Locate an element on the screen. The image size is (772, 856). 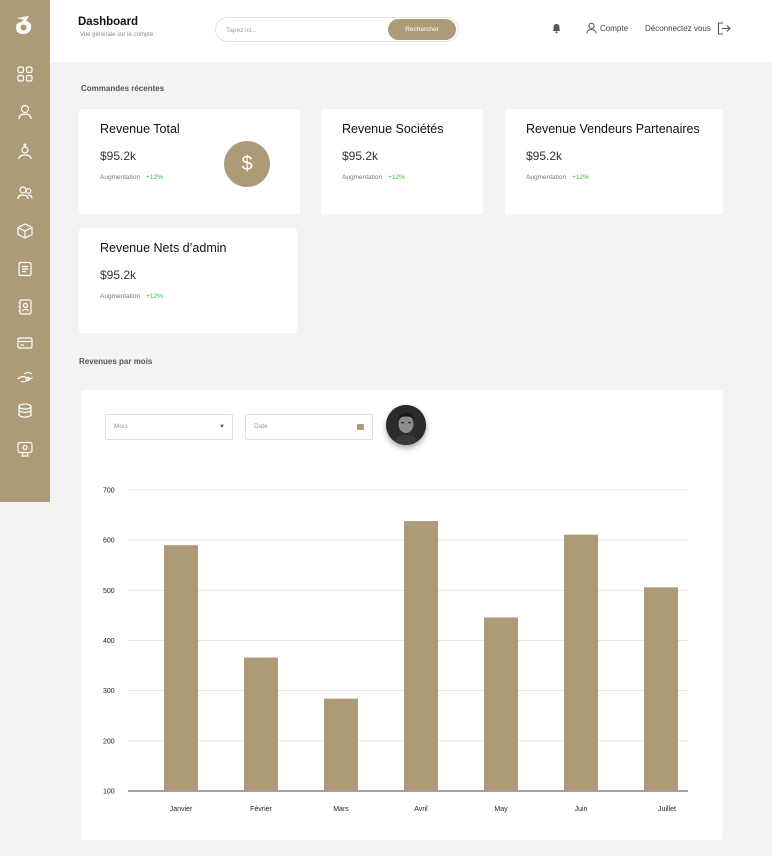
dollar-icon: $ is located at coordinates (247, 164).